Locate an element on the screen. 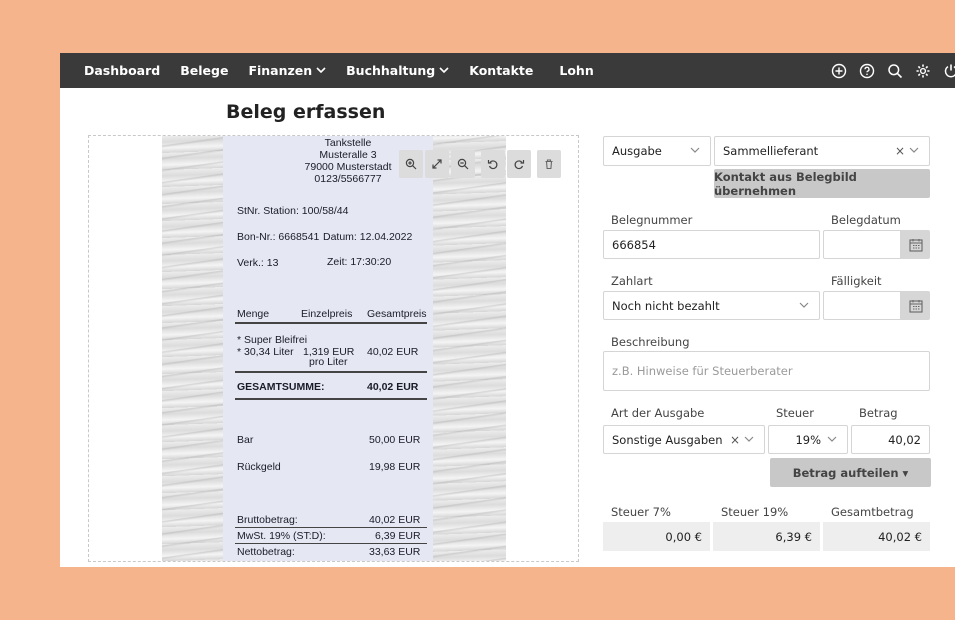 The height and width of the screenshot is (620, 955). receipt-bon-nr: Bon-Nr.: 6668541 is located at coordinates (278, 237).